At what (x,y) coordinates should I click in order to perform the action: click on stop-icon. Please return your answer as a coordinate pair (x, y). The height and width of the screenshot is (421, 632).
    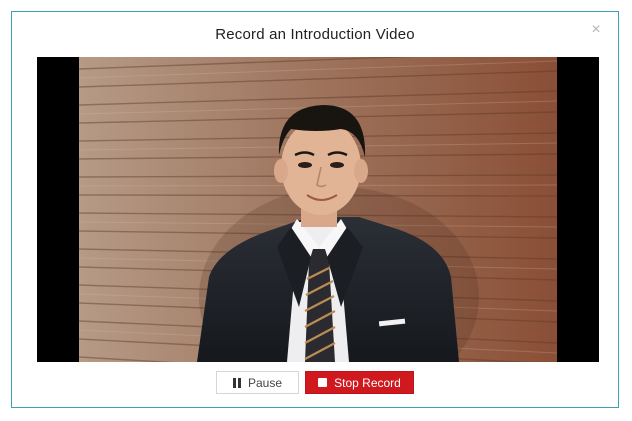
    Looking at the image, I should click on (323, 382).